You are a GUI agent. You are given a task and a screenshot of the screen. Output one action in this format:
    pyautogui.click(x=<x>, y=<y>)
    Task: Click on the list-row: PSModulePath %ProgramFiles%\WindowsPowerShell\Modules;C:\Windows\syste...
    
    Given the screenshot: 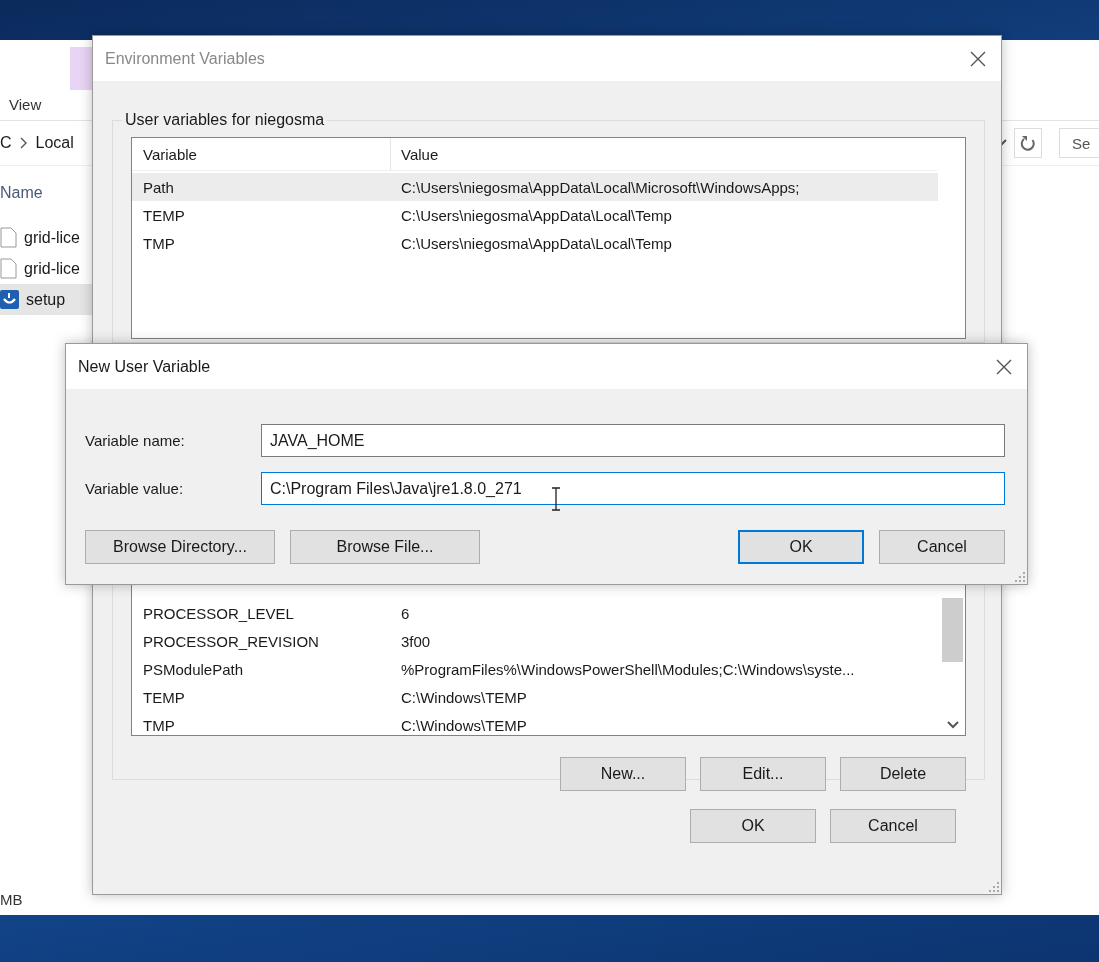 What is the action you would take?
    pyautogui.click(x=535, y=669)
    